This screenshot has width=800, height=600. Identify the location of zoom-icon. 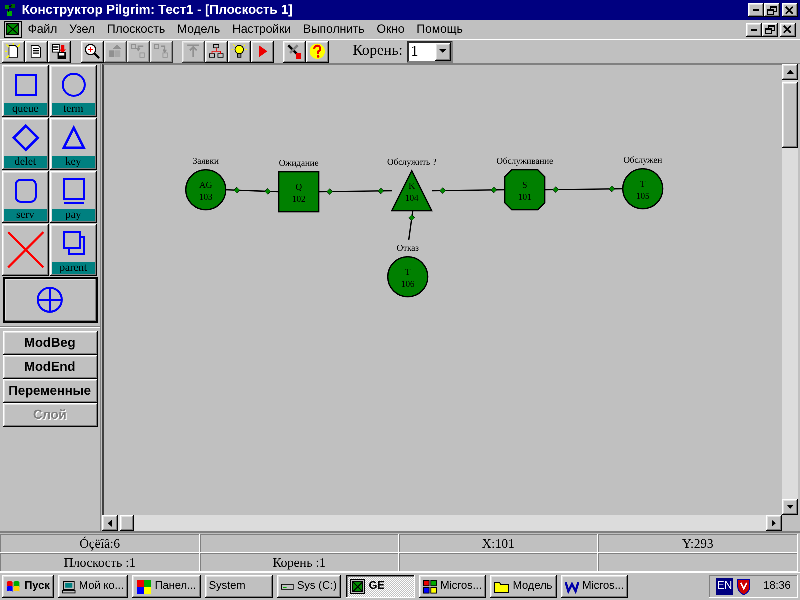
(92, 51).